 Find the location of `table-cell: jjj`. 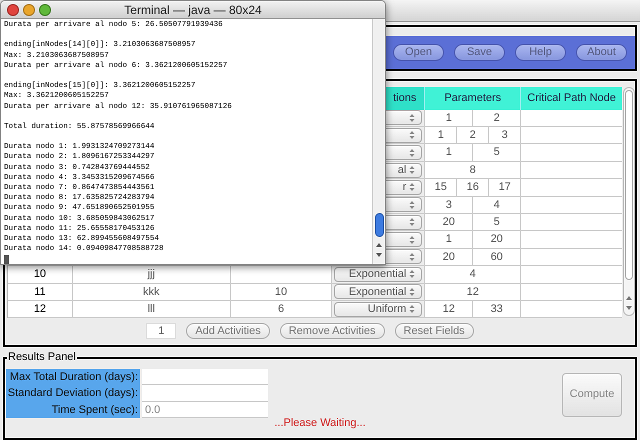

table-cell: jjj is located at coordinates (151, 274).